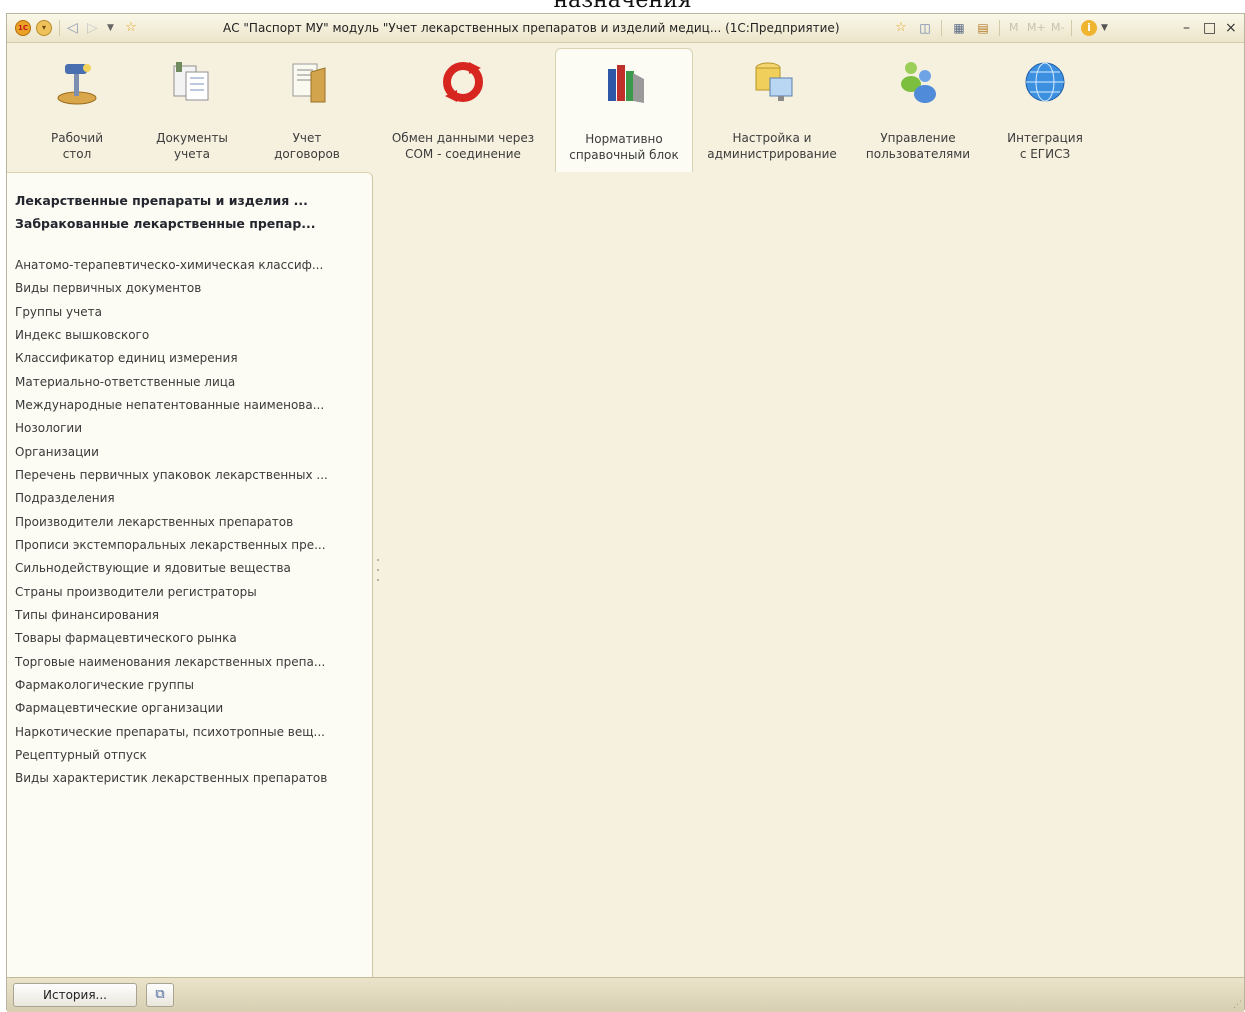 The width and height of the screenshot is (1245, 1012). What do you see at coordinates (57, 452) in the screenshot?
I see `list-item: Организации` at bounding box center [57, 452].